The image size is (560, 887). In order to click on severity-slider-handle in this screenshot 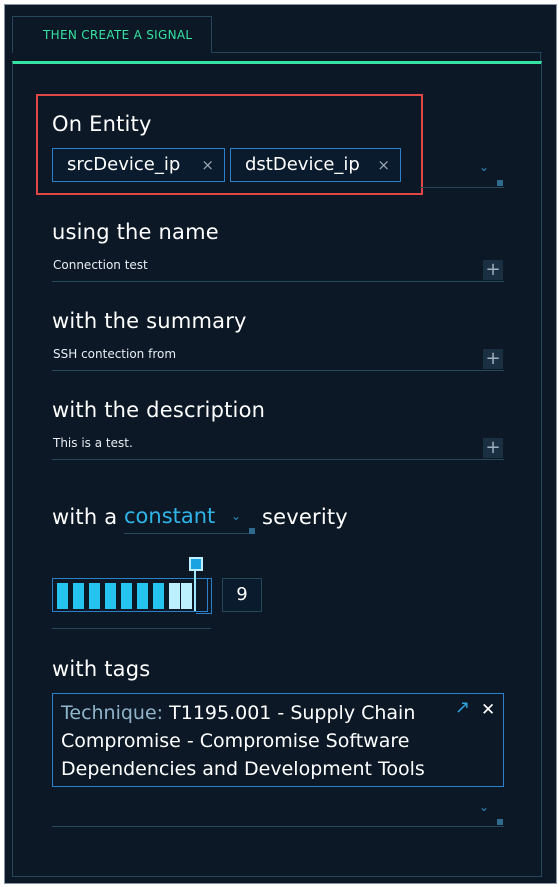, I will do `click(196, 564)`.